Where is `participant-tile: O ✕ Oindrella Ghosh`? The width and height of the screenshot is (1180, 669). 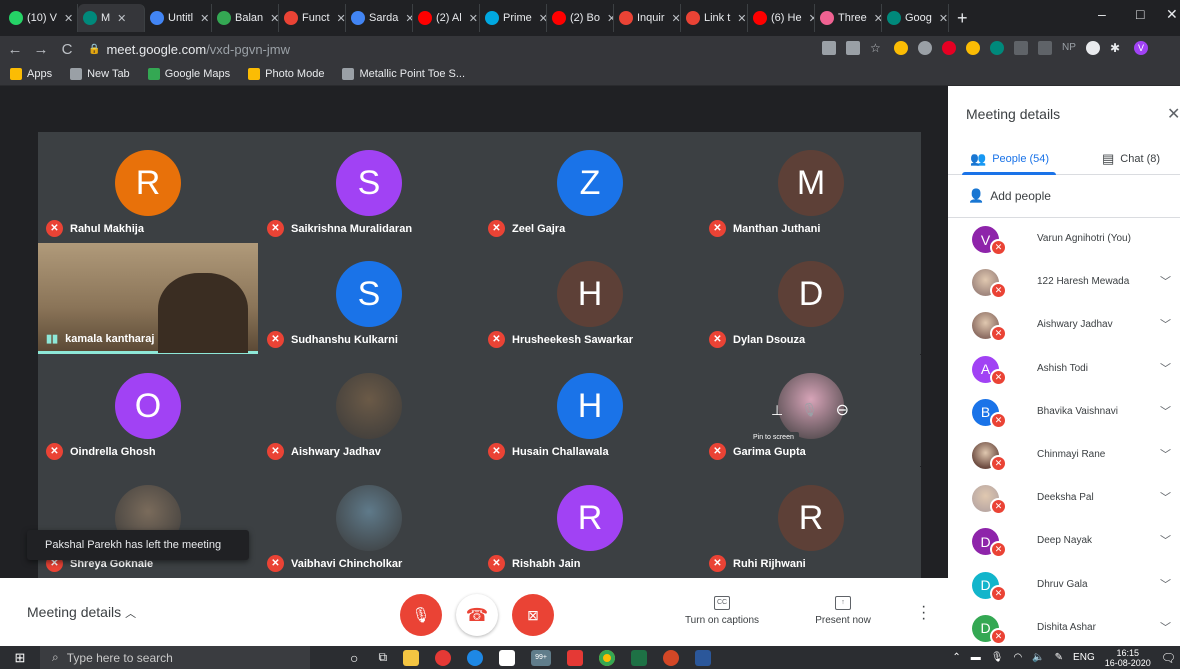 participant-tile: O ✕ Oindrella Ghosh is located at coordinates (148, 410).